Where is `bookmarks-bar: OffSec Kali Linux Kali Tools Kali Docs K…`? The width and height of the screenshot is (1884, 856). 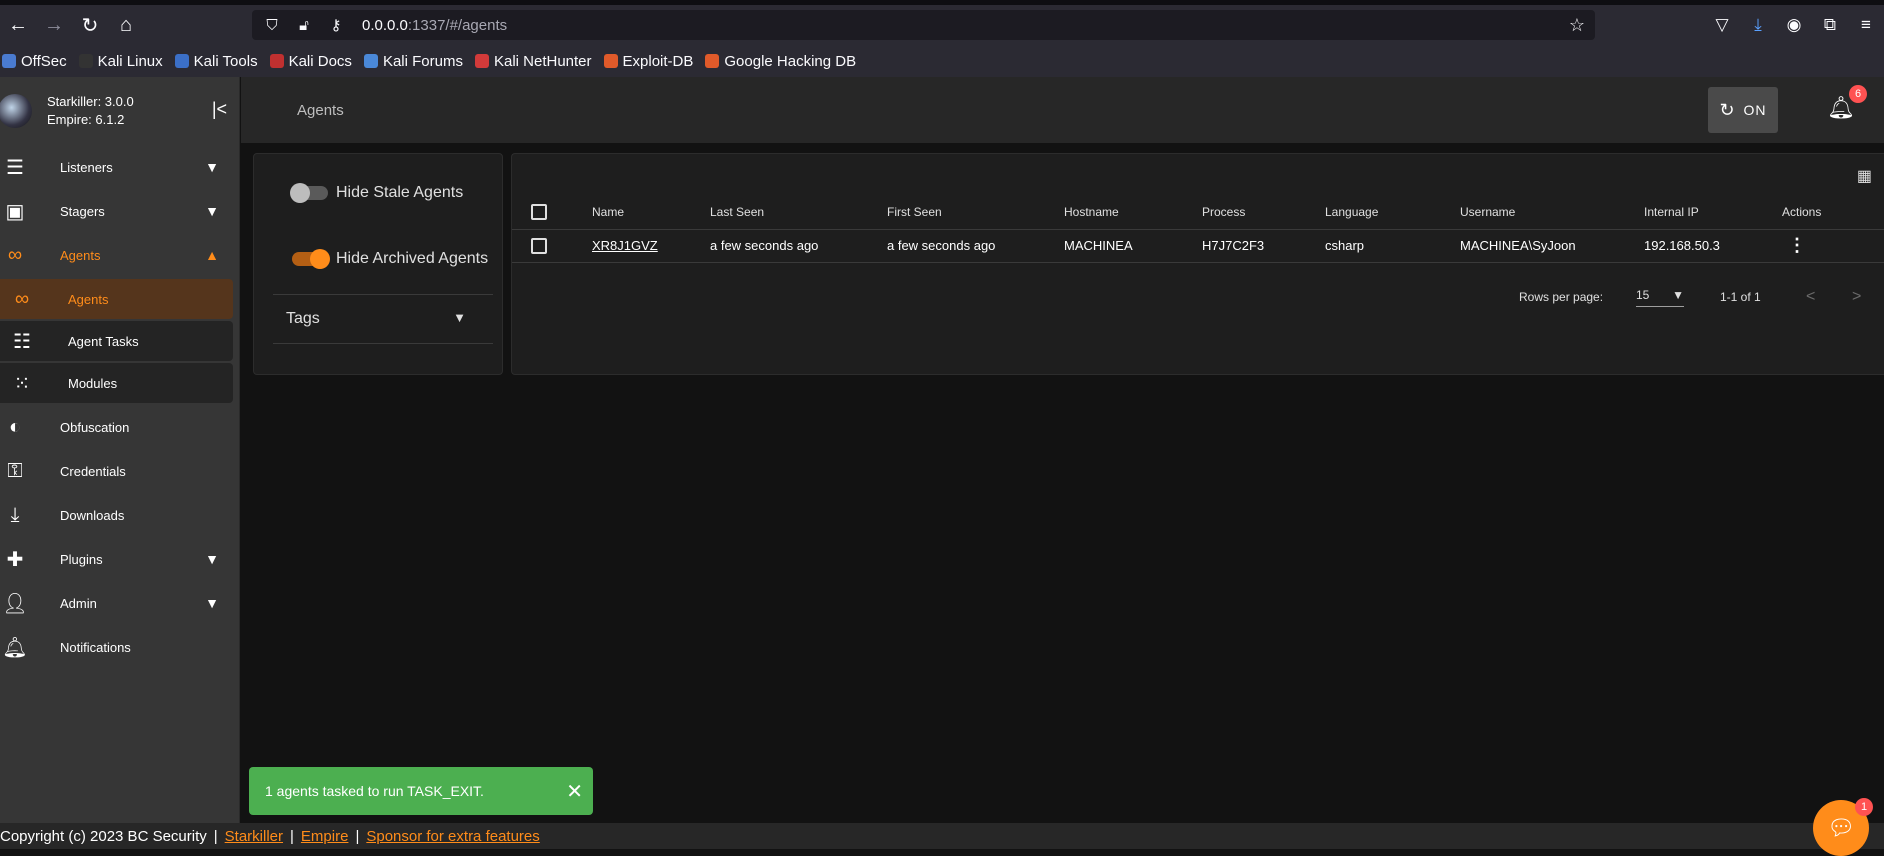 bookmarks-bar: OffSec Kali Linux Kali Tools Kali Docs K… is located at coordinates (942, 61).